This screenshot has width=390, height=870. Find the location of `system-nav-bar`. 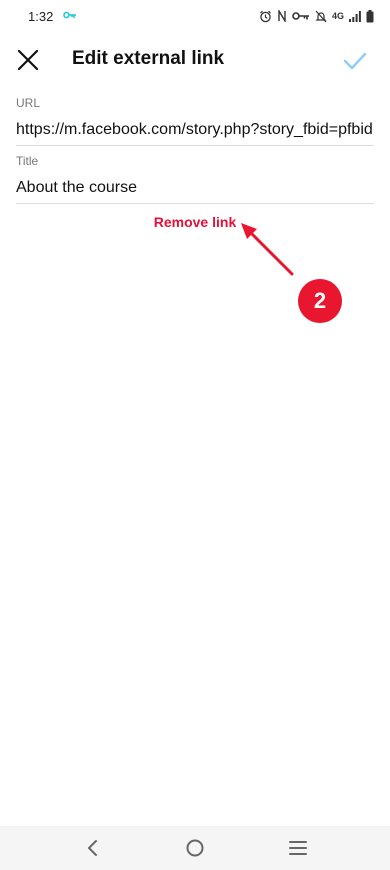

system-nav-bar is located at coordinates (195, 848).